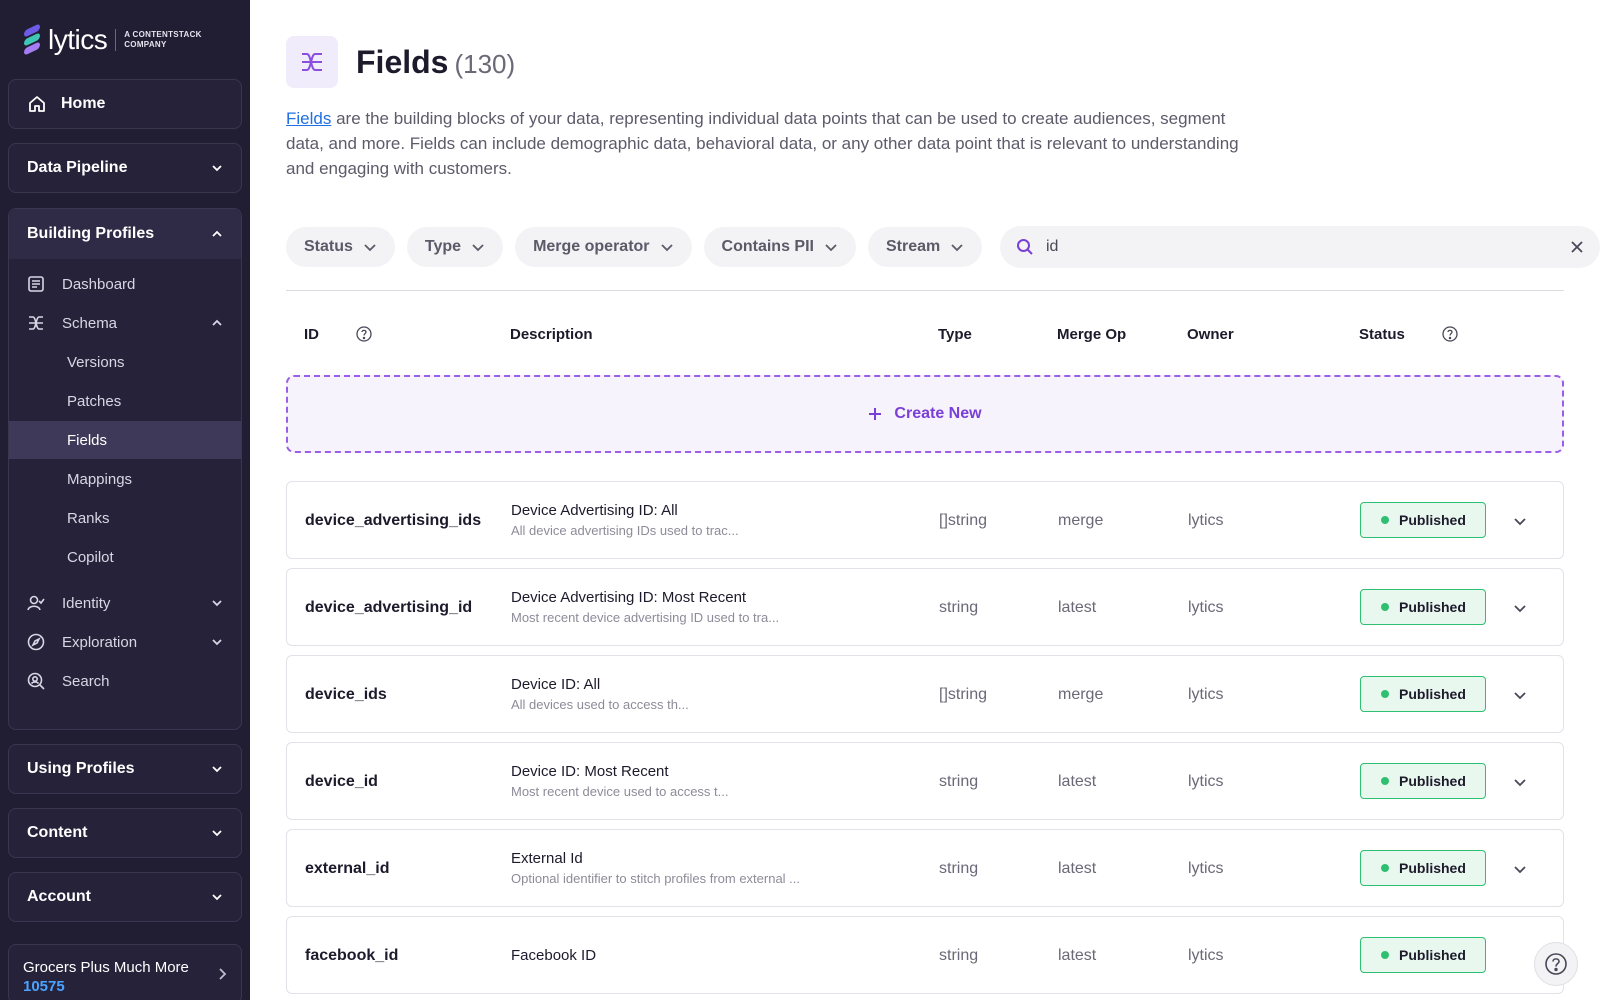  What do you see at coordinates (125, 323) in the screenshot?
I see `sidebar-item-schema: Schema` at bounding box center [125, 323].